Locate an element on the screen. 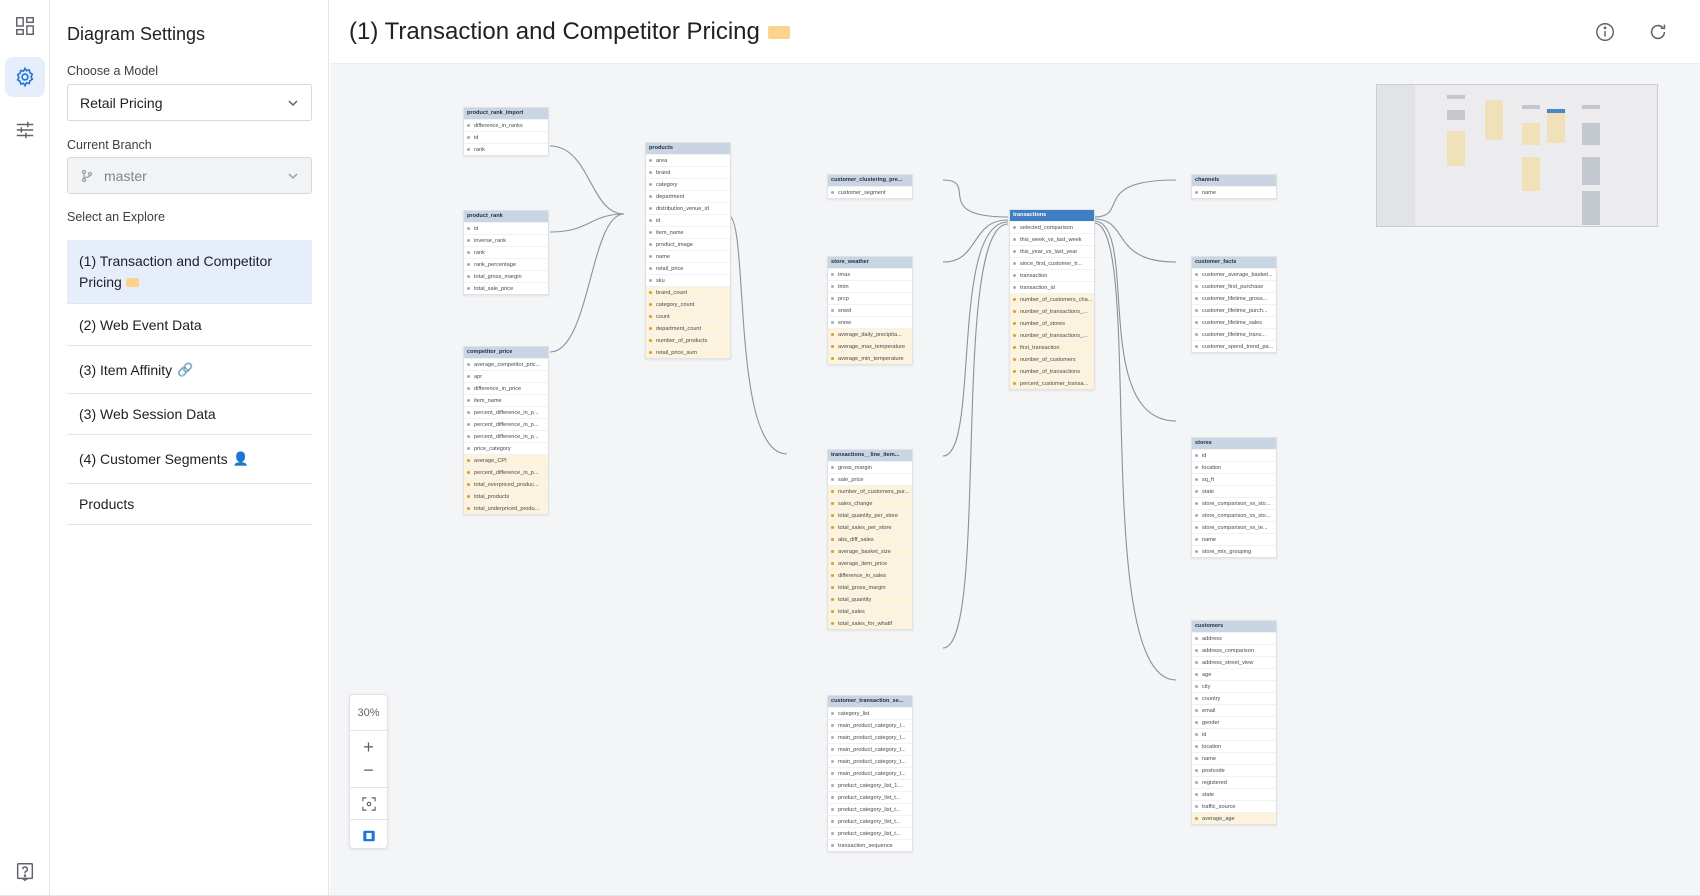  explore-item: (2) Web Event Data is located at coordinates (189, 325).